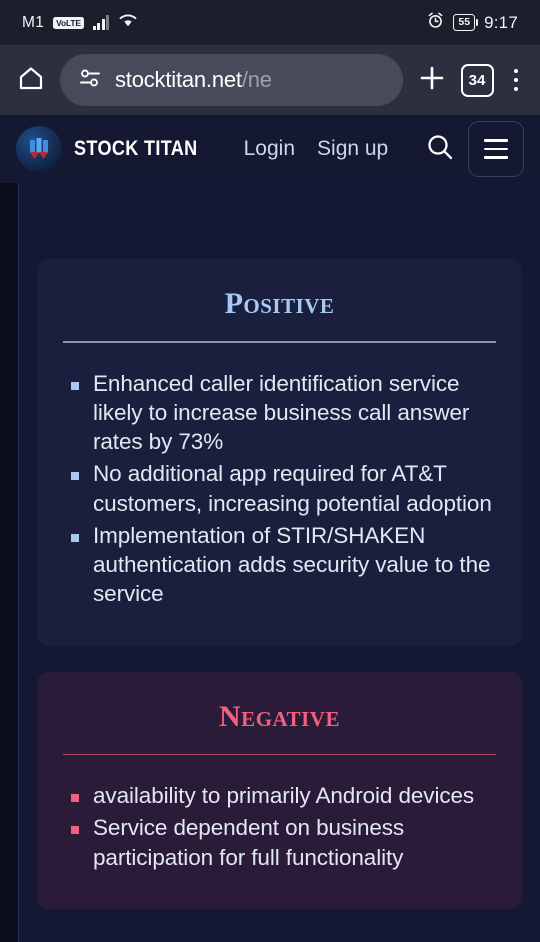  I want to click on plus-icon, so click(432, 80).